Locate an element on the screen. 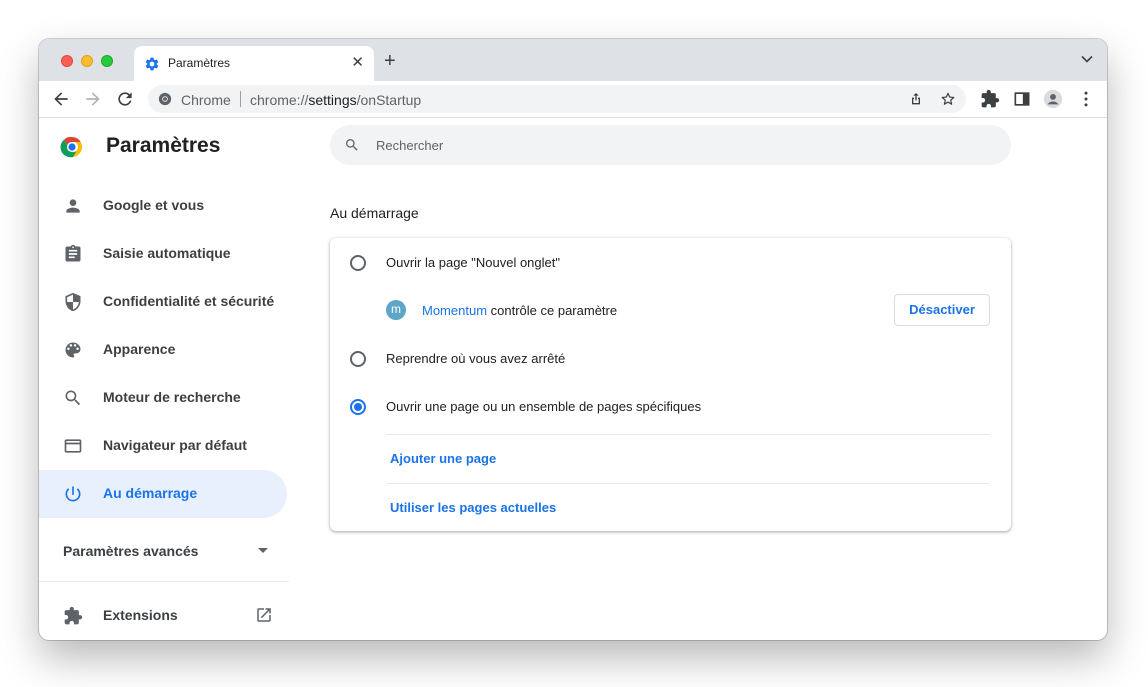  disable-extension-button: Désactiver is located at coordinates (942, 310).